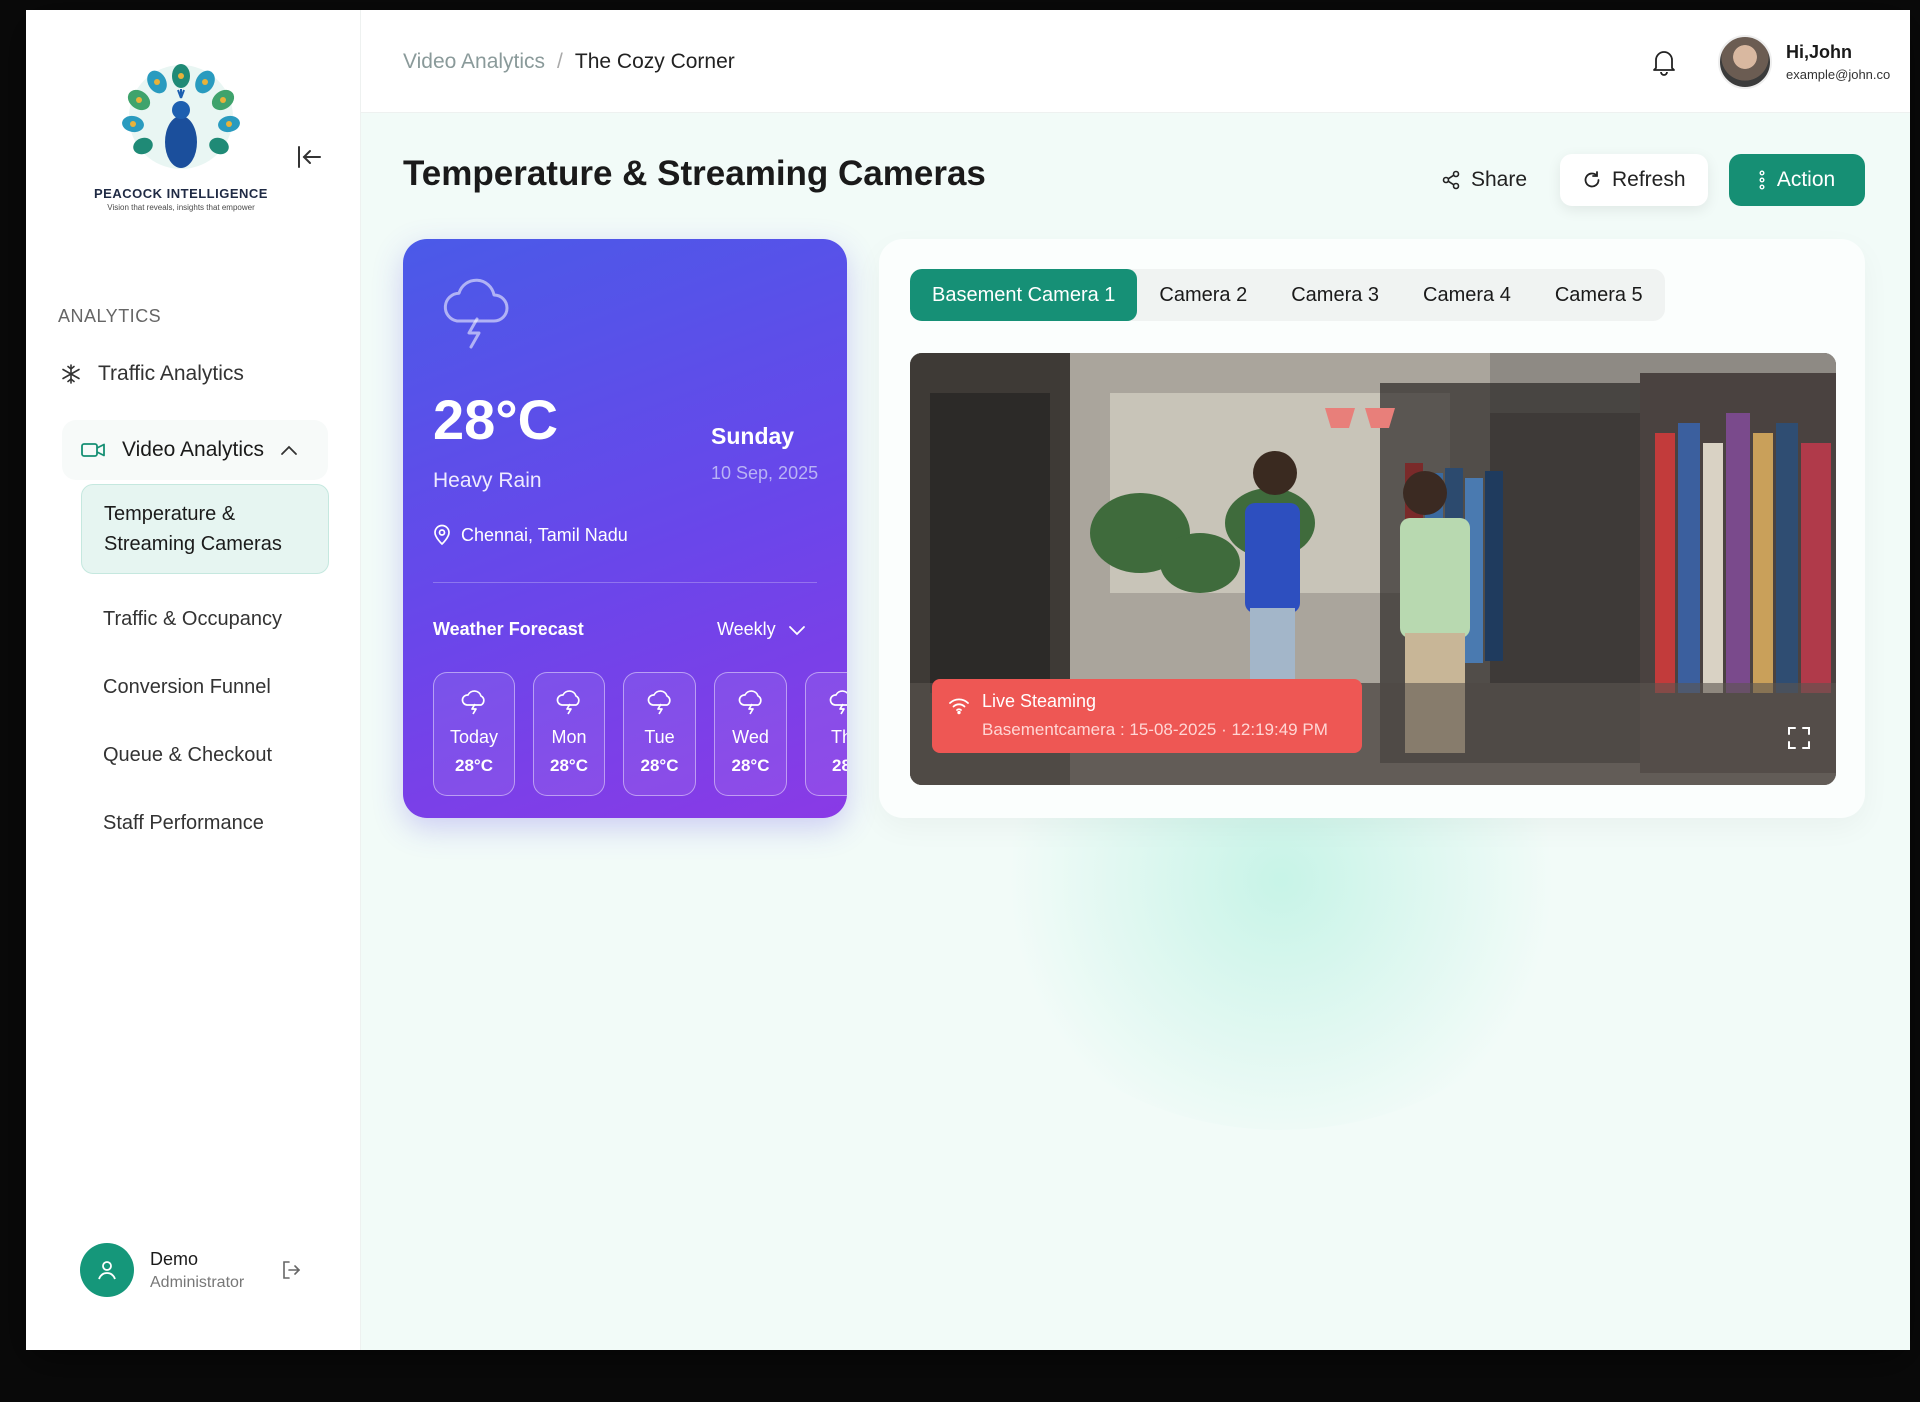 The height and width of the screenshot is (1402, 1920). I want to click on logout-icon, so click(291, 1270).